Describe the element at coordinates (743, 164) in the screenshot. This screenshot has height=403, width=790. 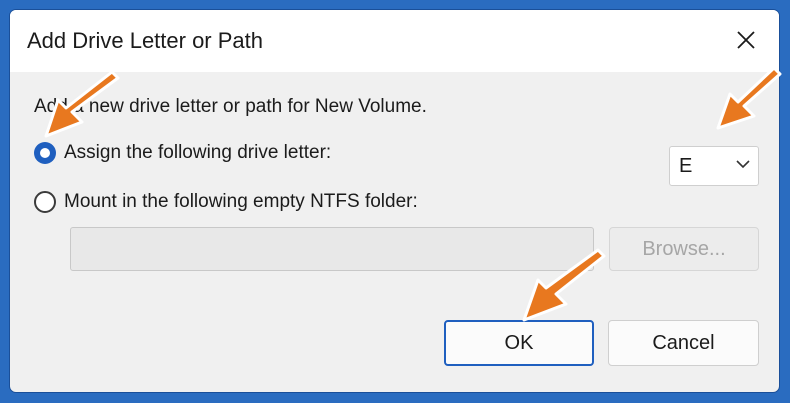
I see `chevron-down-icon` at that location.